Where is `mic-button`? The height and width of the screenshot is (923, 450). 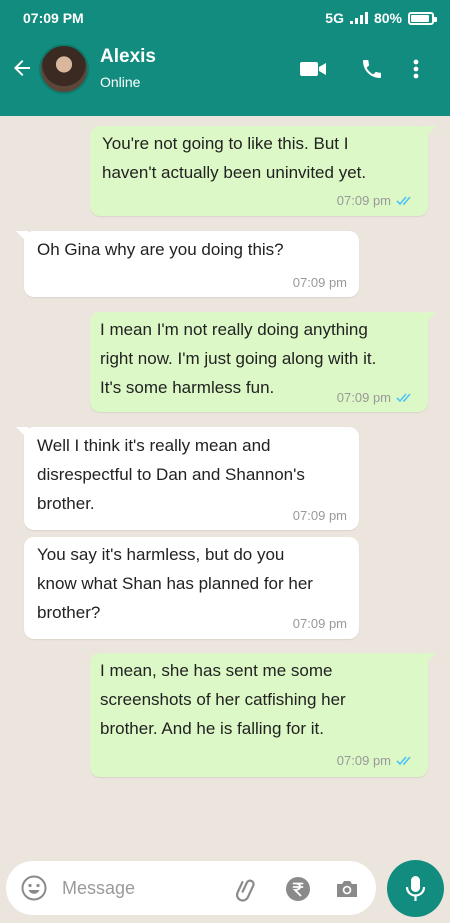 mic-button is located at coordinates (415, 888).